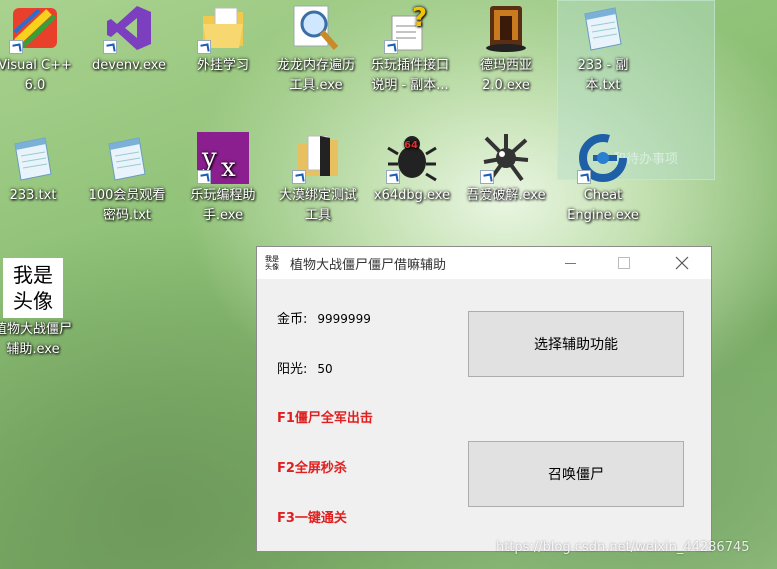  I want to click on desktop-icon-label: 吾爱破解.exe, so click(506, 195).